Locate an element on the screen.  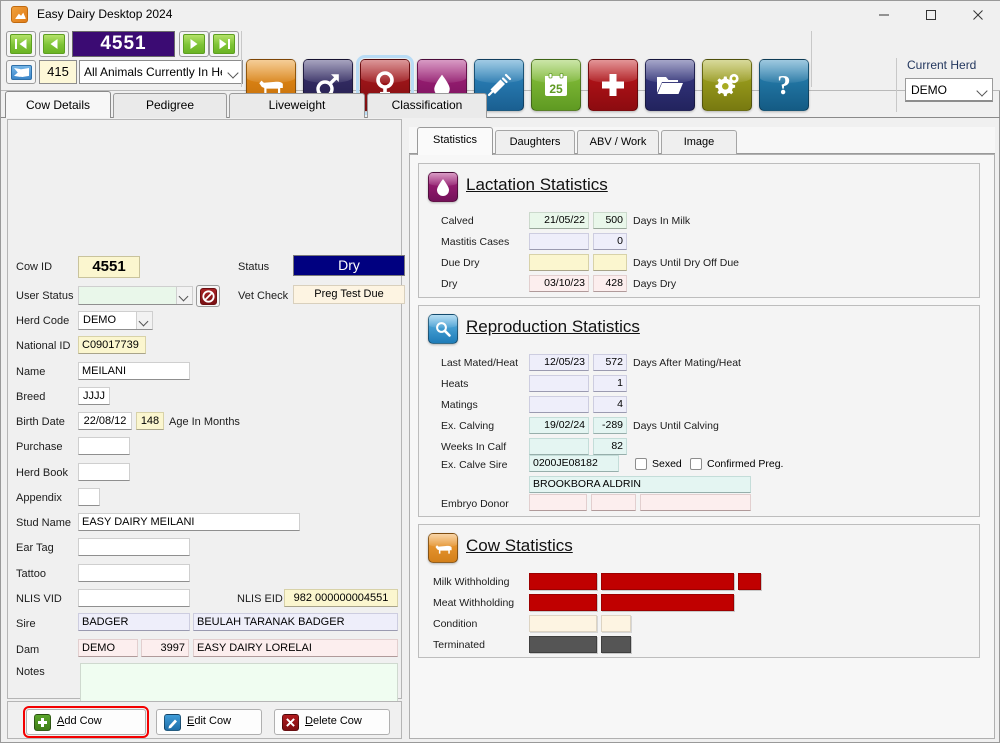
vet-check-label: Vet Check is located at coordinates (263, 296).